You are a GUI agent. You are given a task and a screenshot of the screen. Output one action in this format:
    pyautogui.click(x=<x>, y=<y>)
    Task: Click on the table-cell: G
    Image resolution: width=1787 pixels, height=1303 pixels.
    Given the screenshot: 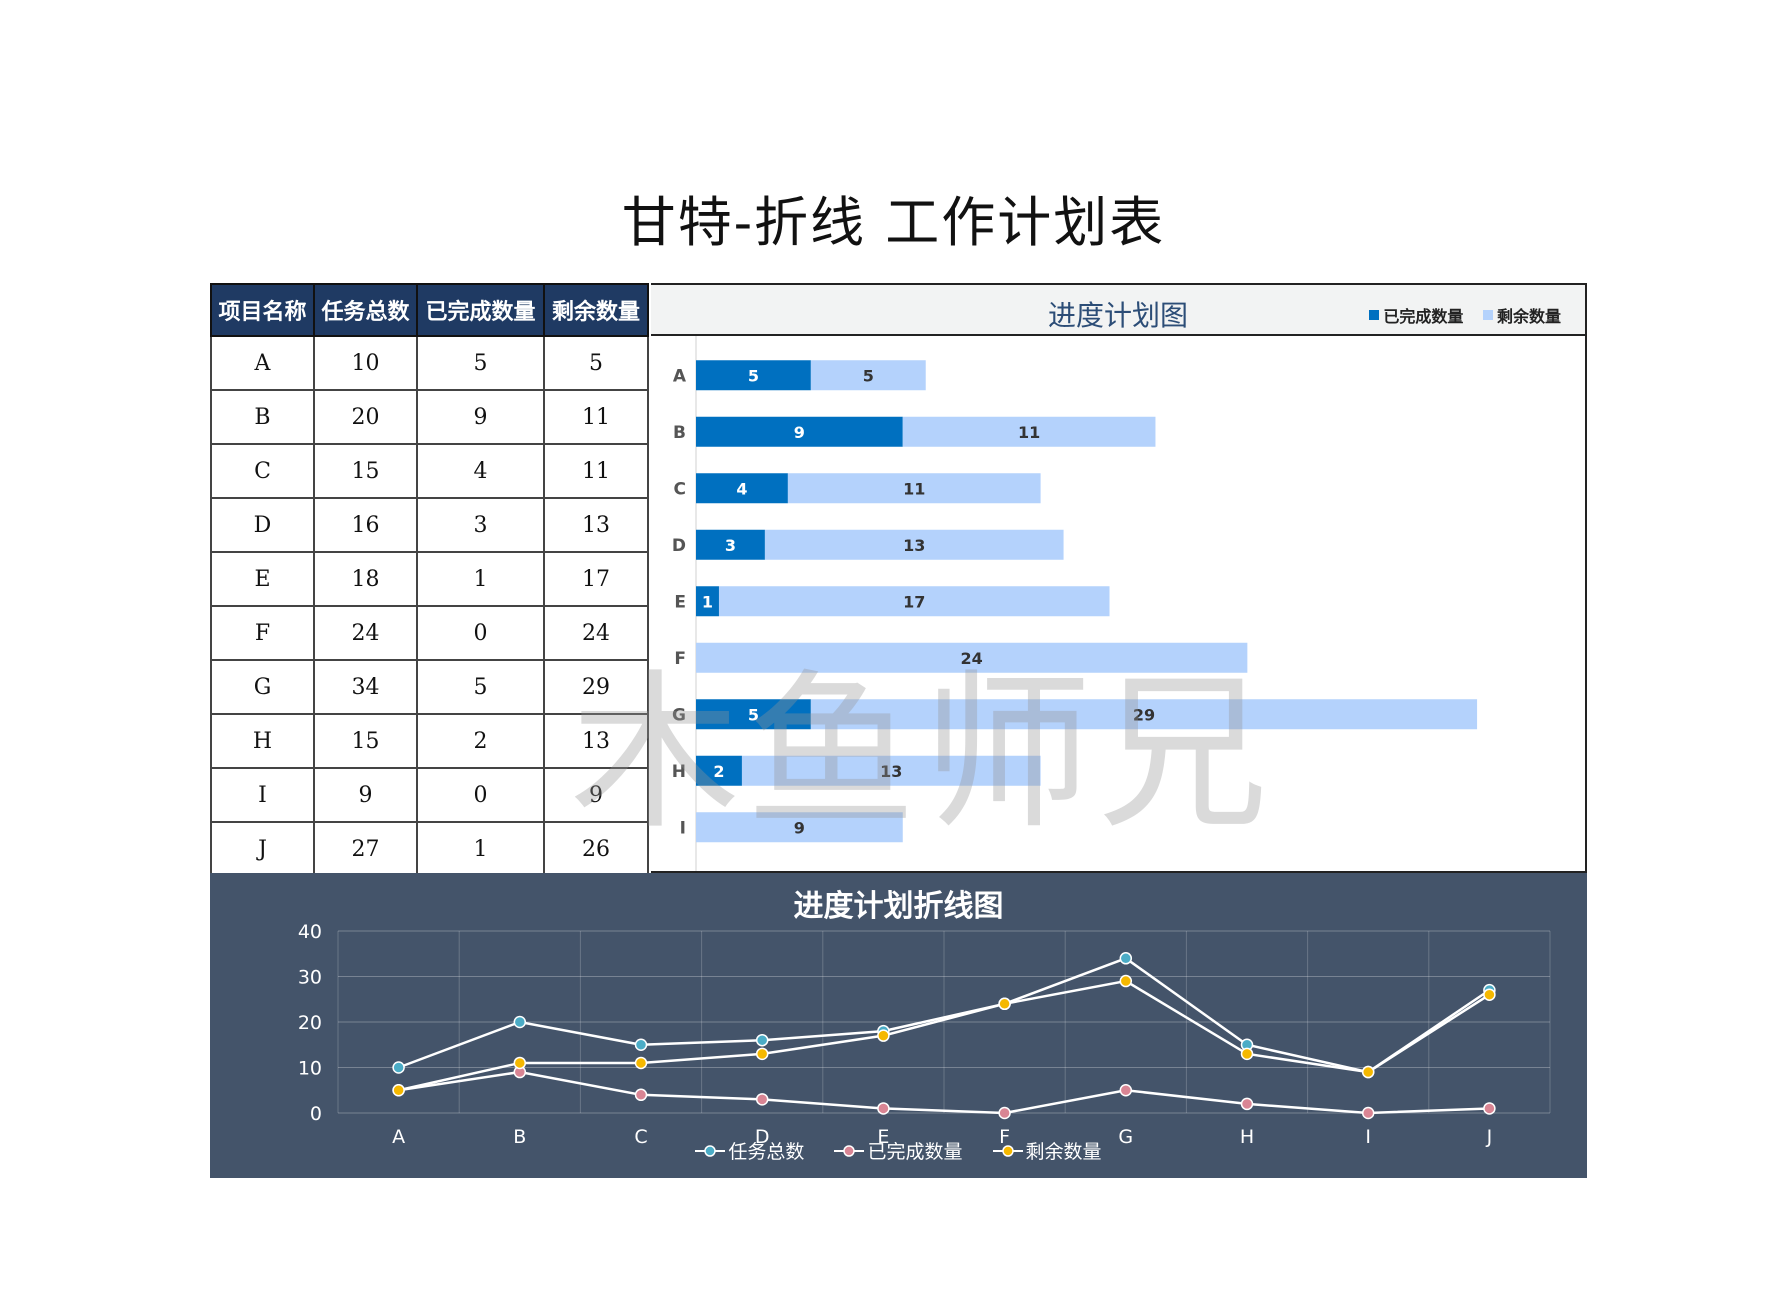 What is the action you would take?
    pyautogui.click(x=262, y=687)
    